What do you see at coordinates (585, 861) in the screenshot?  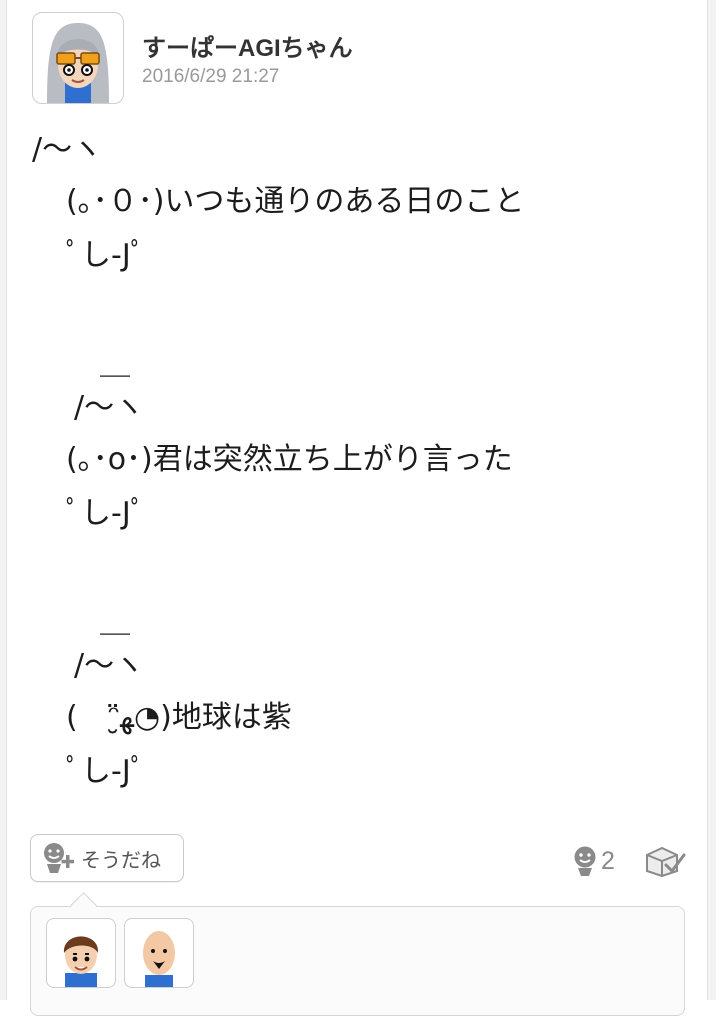 I see `yeah-face-icon` at bounding box center [585, 861].